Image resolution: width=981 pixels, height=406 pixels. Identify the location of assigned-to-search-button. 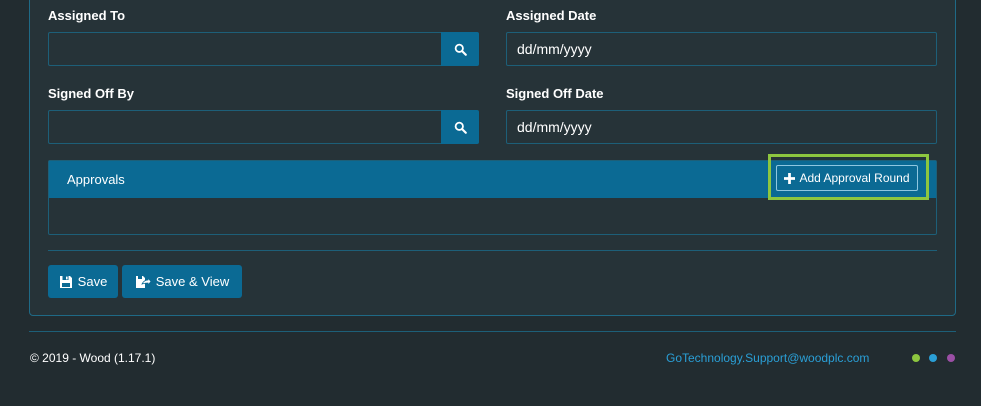
(460, 49).